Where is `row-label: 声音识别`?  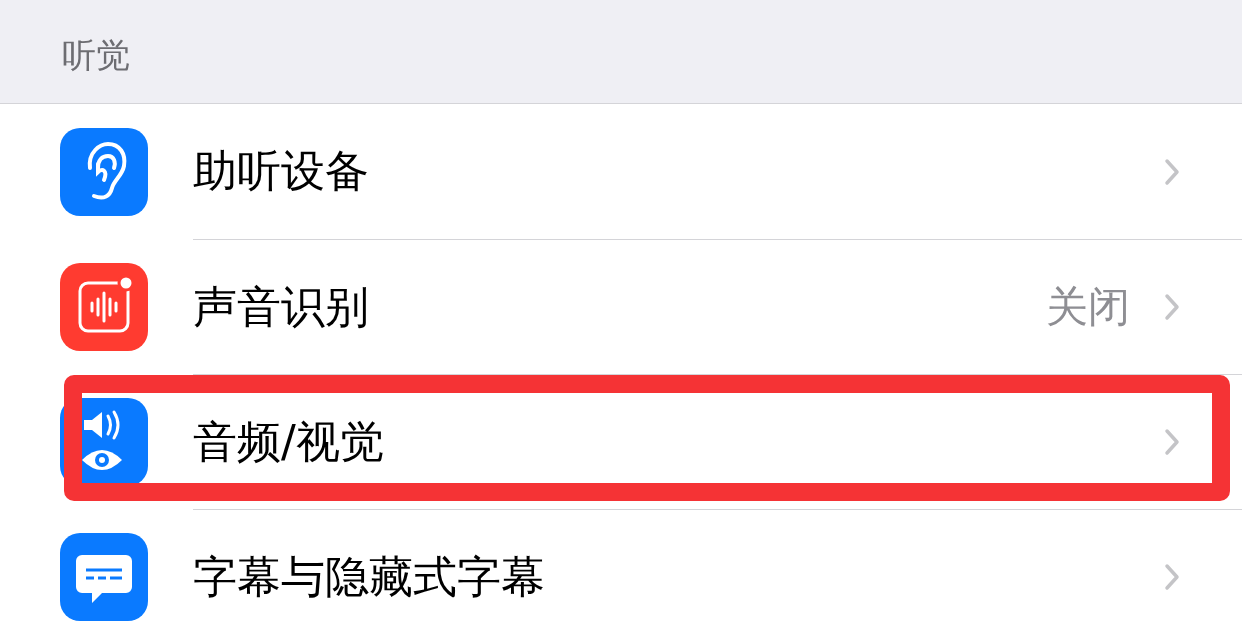 row-label: 声音识别 is located at coordinates (281, 306).